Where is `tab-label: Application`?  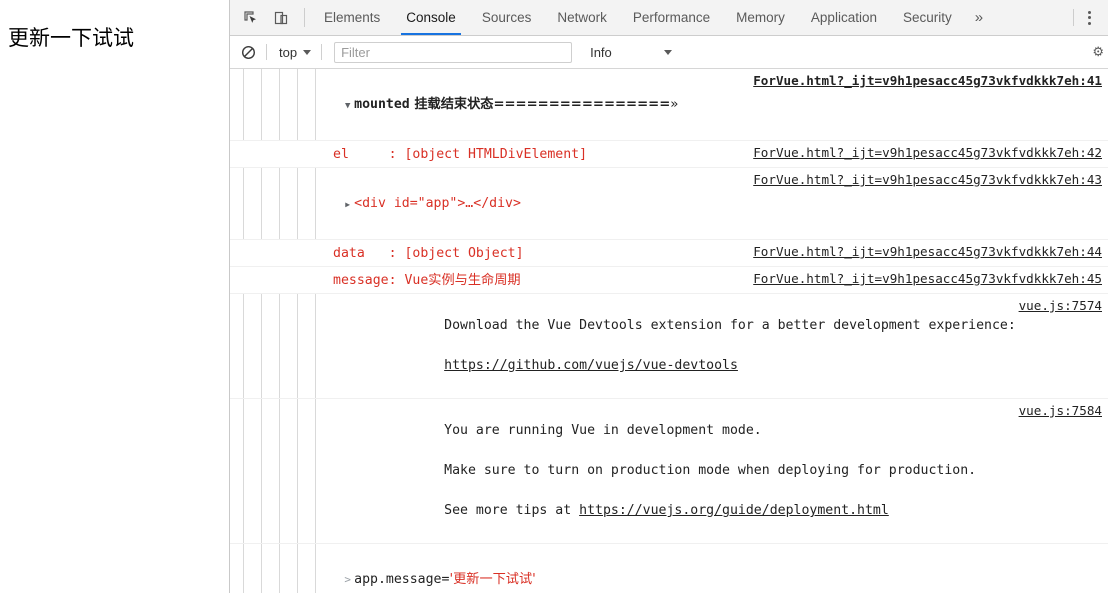 tab-label: Application is located at coordinates (843, 17).